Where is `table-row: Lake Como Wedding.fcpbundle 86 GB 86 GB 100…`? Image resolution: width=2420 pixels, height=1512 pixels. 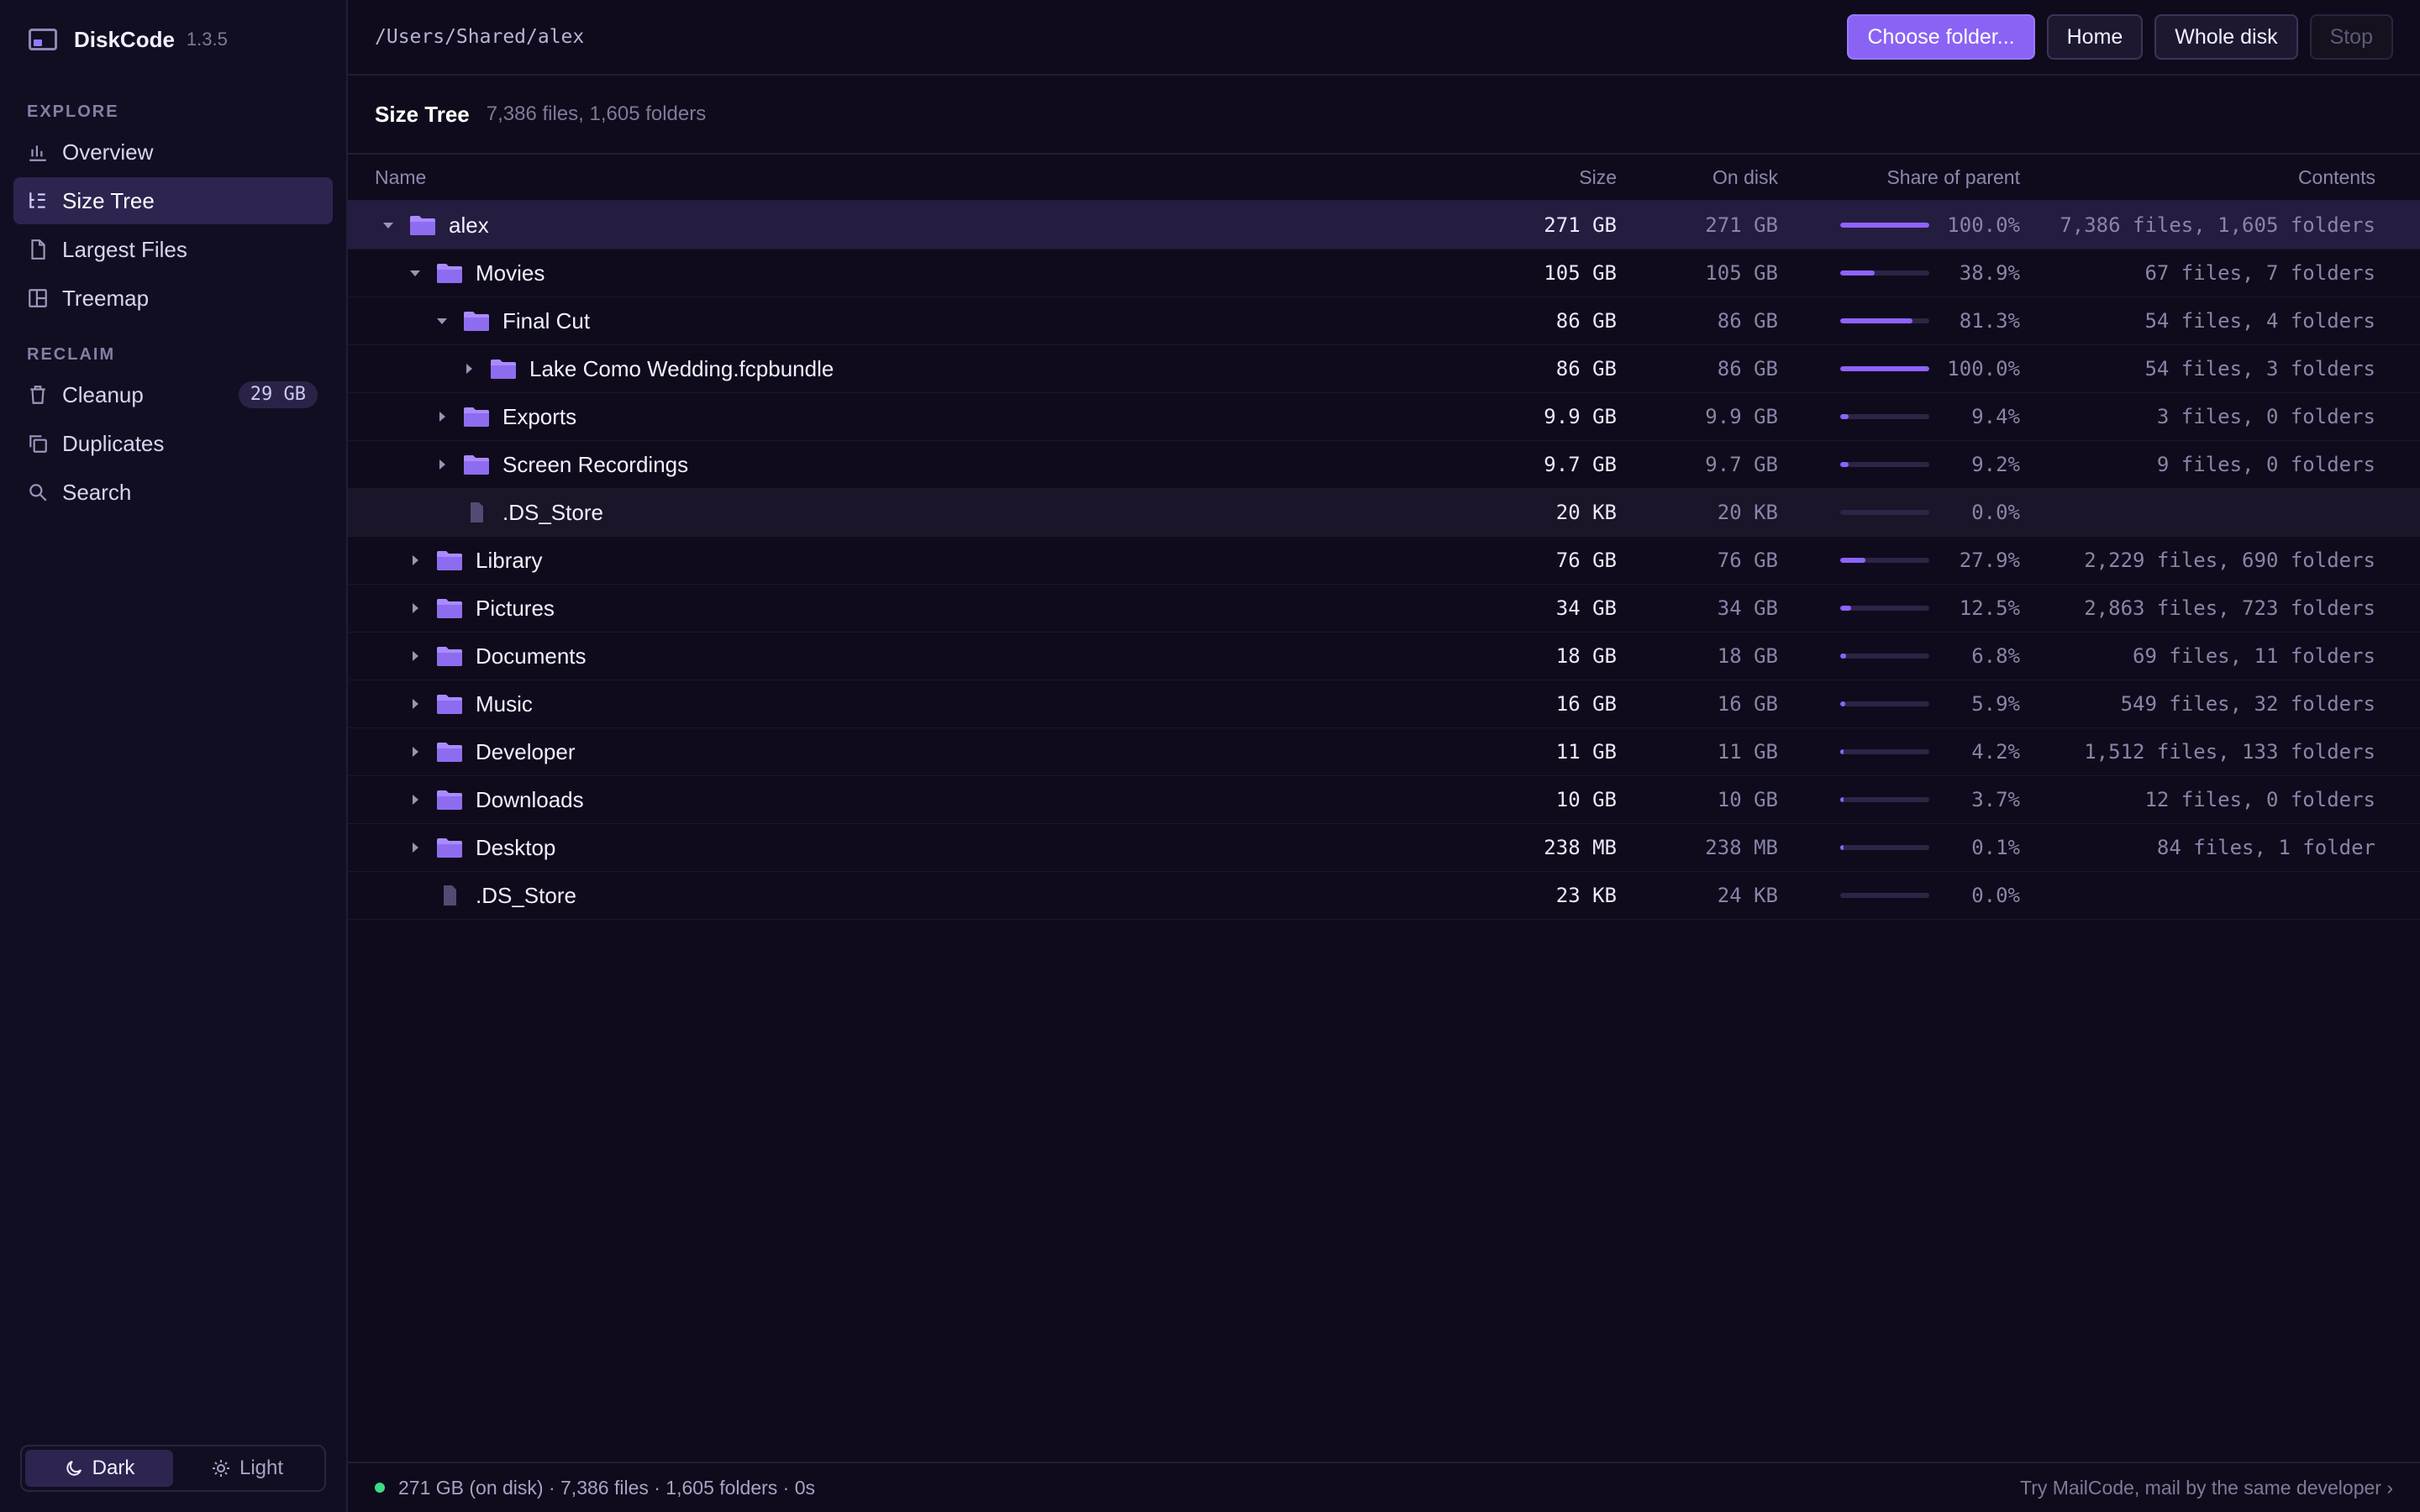
table-row: Lake Como Wedding.fcpbundle 86 GB 86 GB 100… is located at coordinates (1384, 369).